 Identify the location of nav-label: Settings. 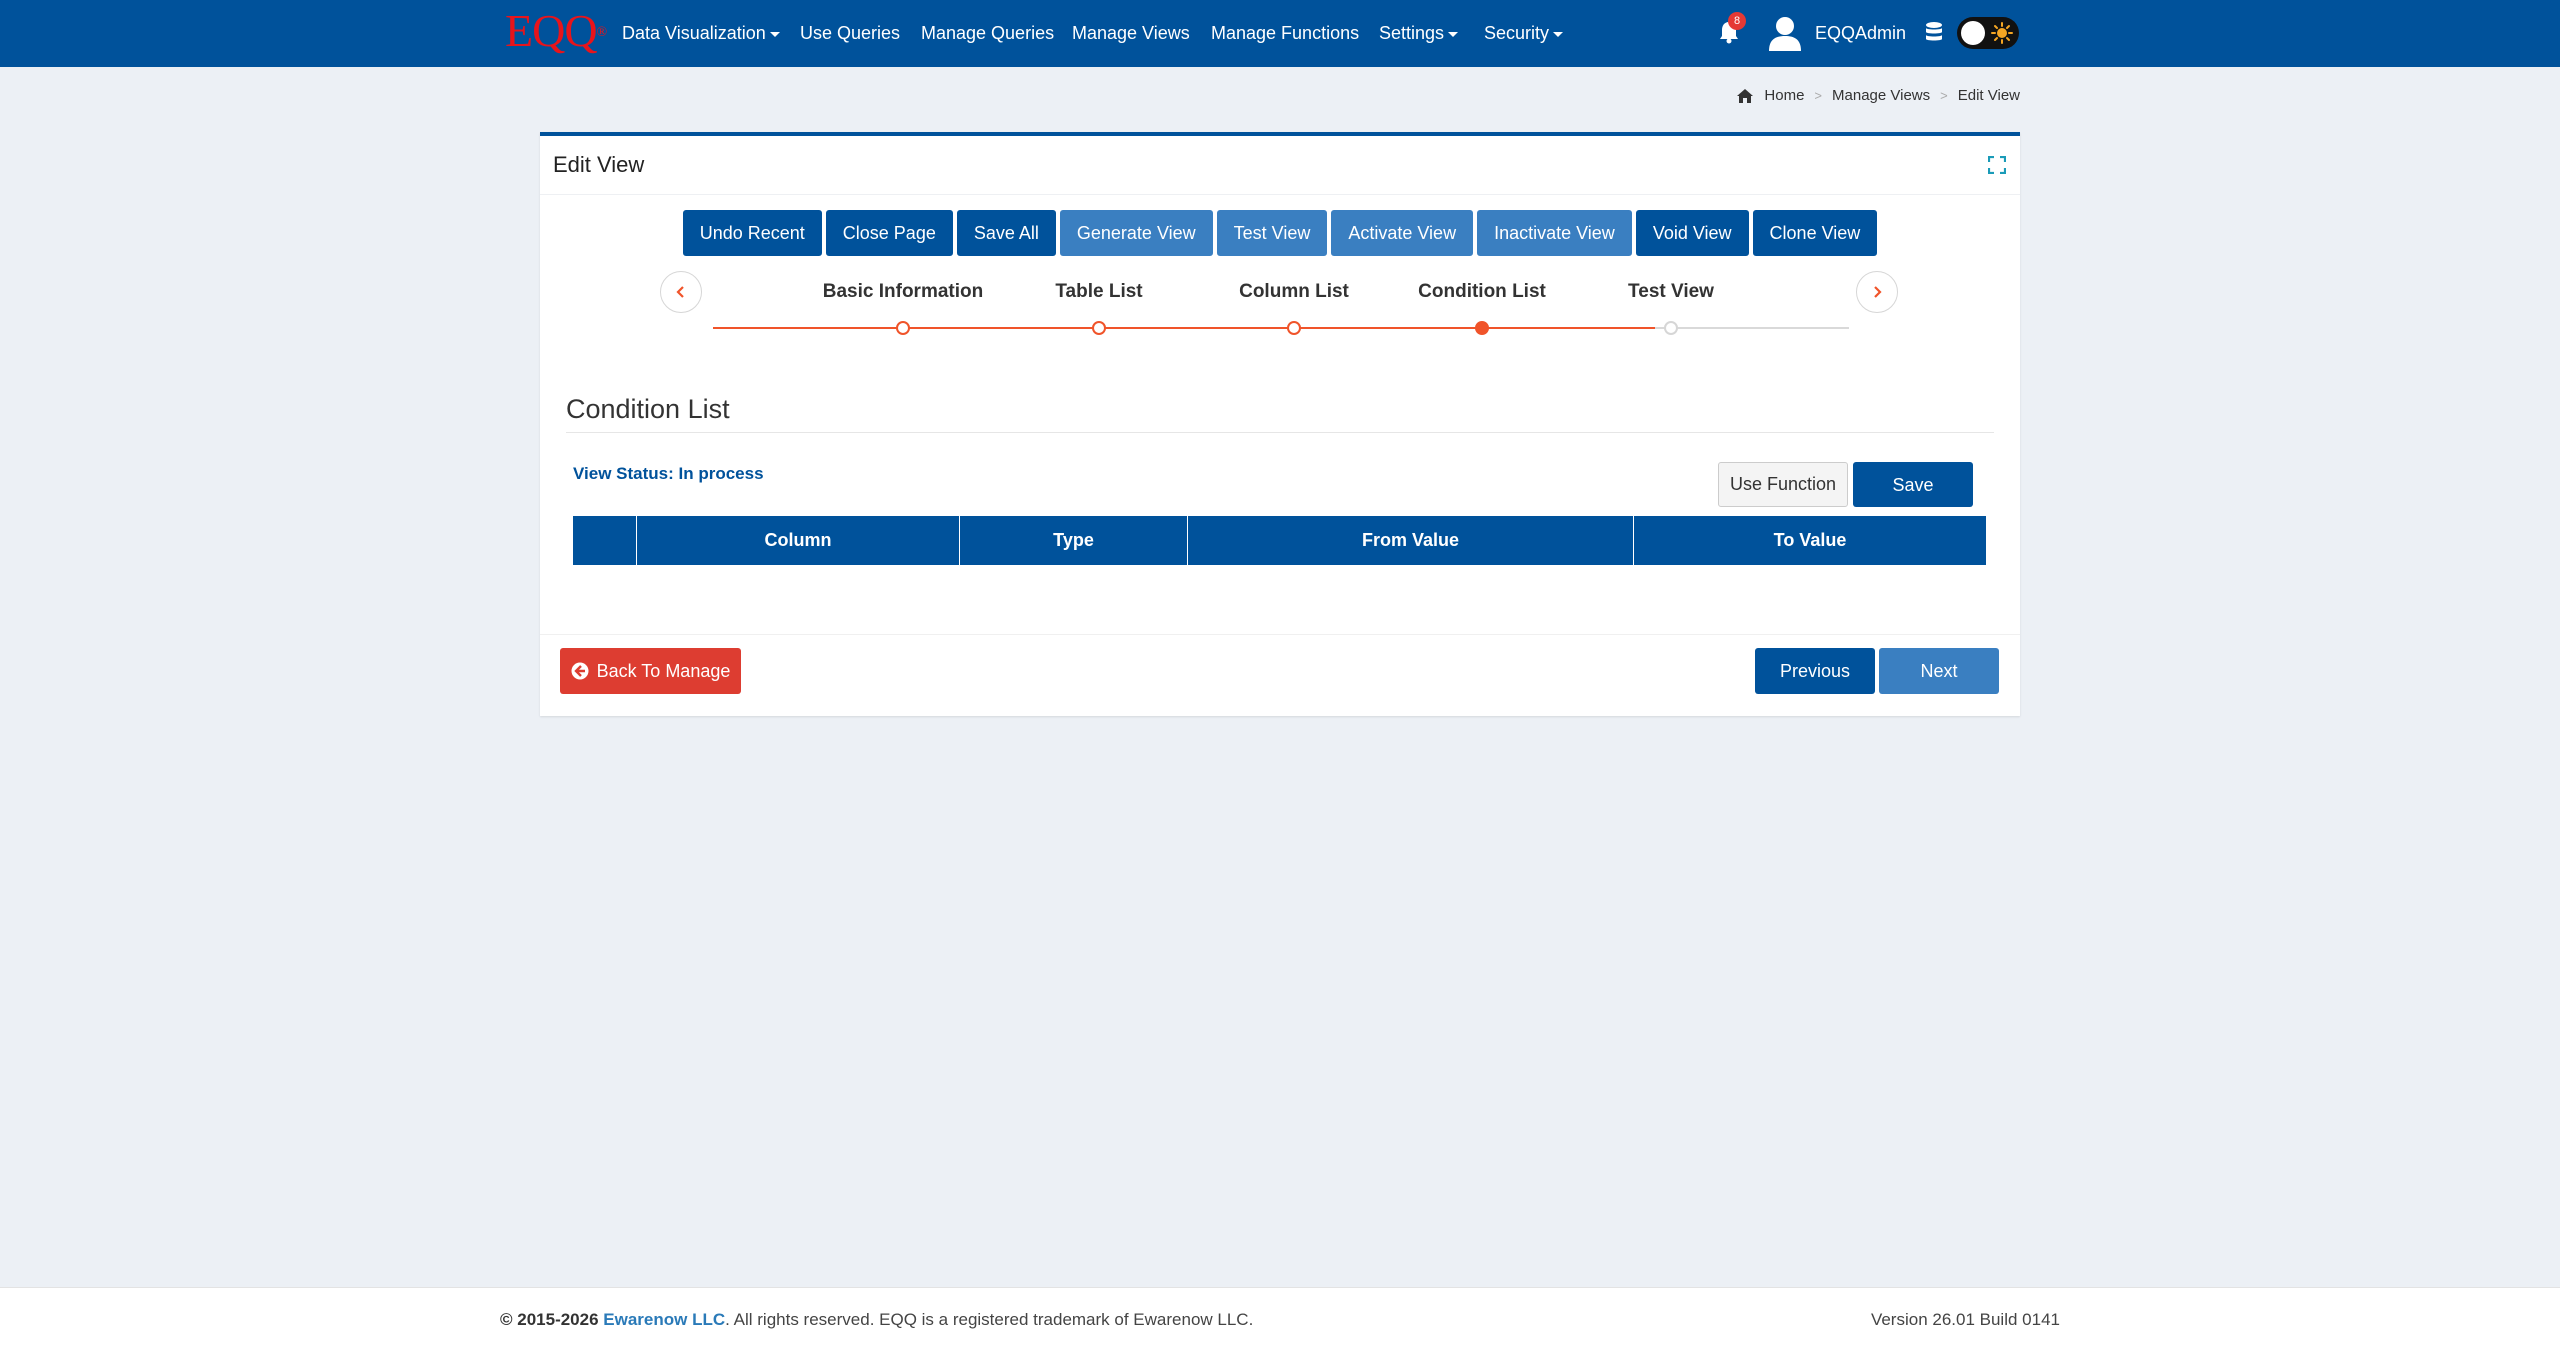
(1412, 33).